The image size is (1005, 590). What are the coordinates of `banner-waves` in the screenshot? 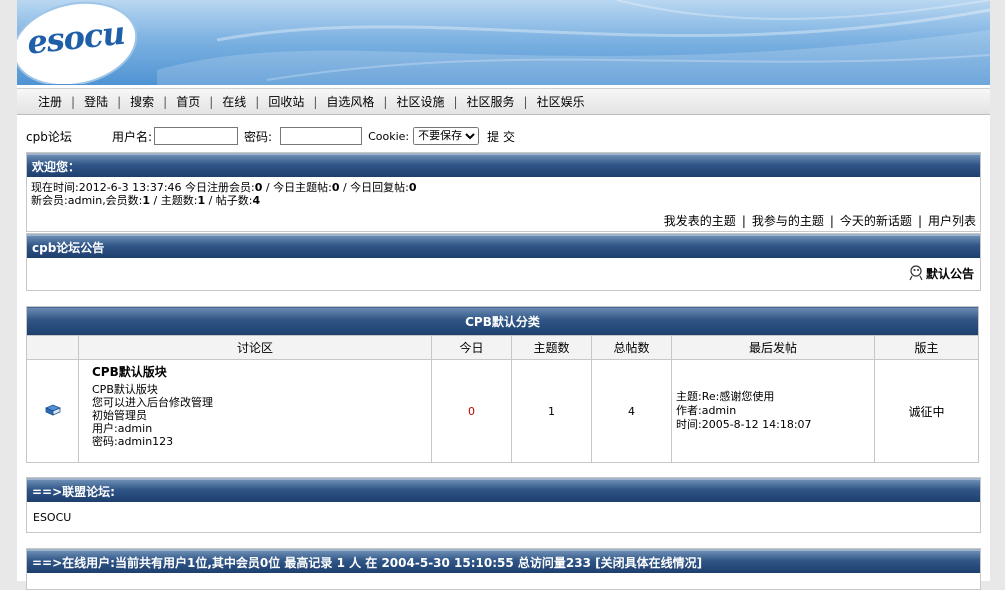 It's located at (573, 42).